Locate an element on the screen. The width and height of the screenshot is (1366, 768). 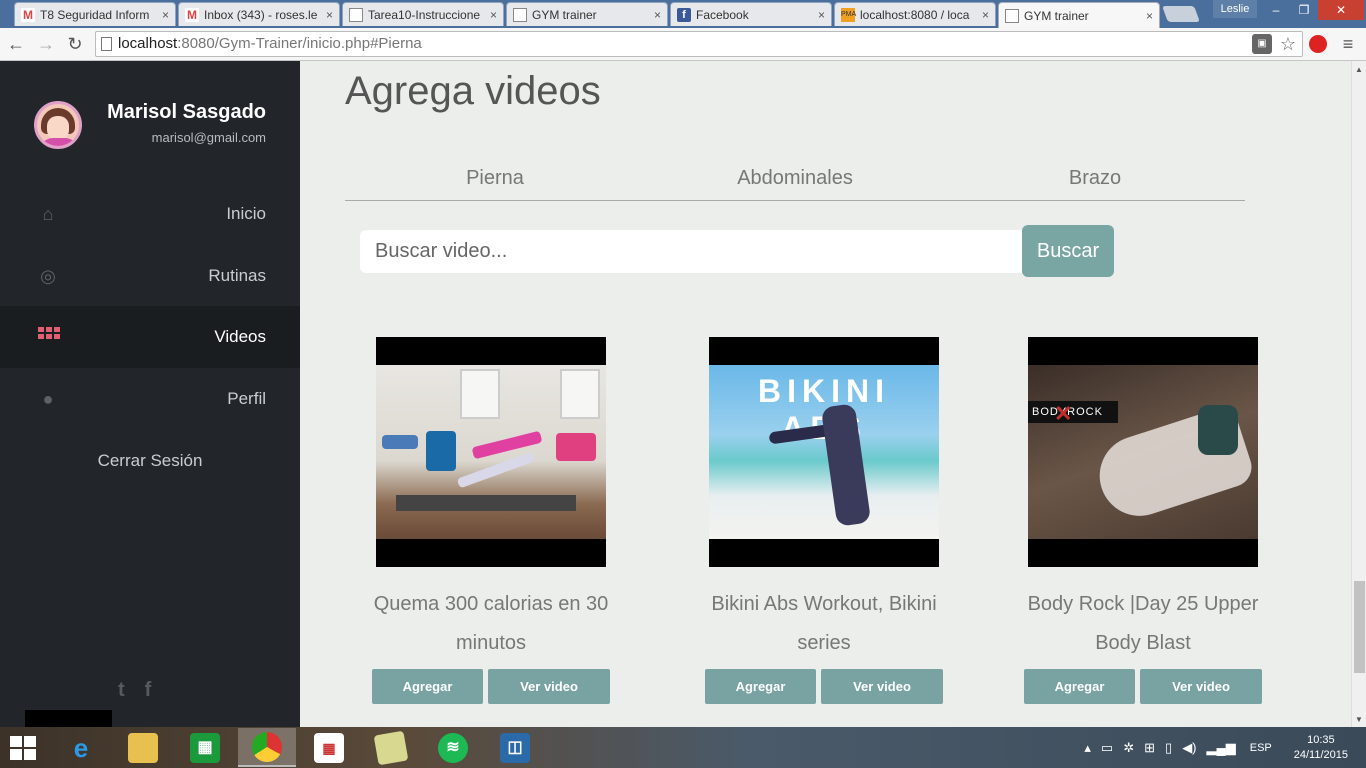
search-input is located at coordinates (691, 251).